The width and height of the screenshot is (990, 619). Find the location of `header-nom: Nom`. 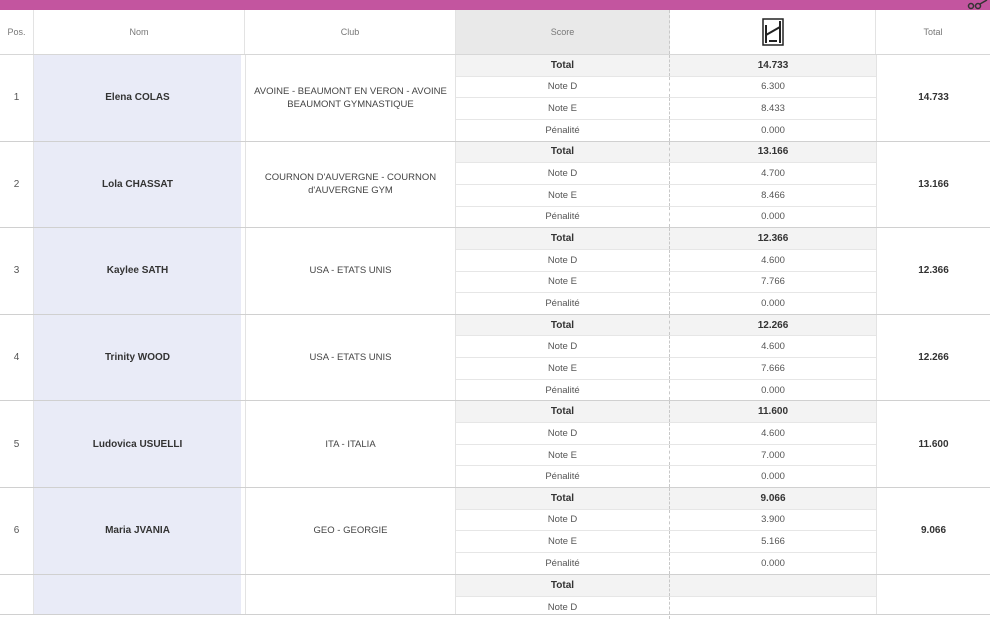

header-nom: Nom is located at coordinates (139, 32).